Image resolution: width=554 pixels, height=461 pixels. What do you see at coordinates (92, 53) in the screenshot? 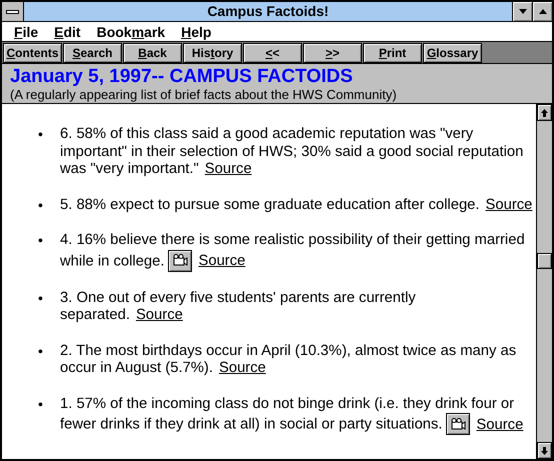
I see `toolbar-button: Search` at bounding box center [92, 53].